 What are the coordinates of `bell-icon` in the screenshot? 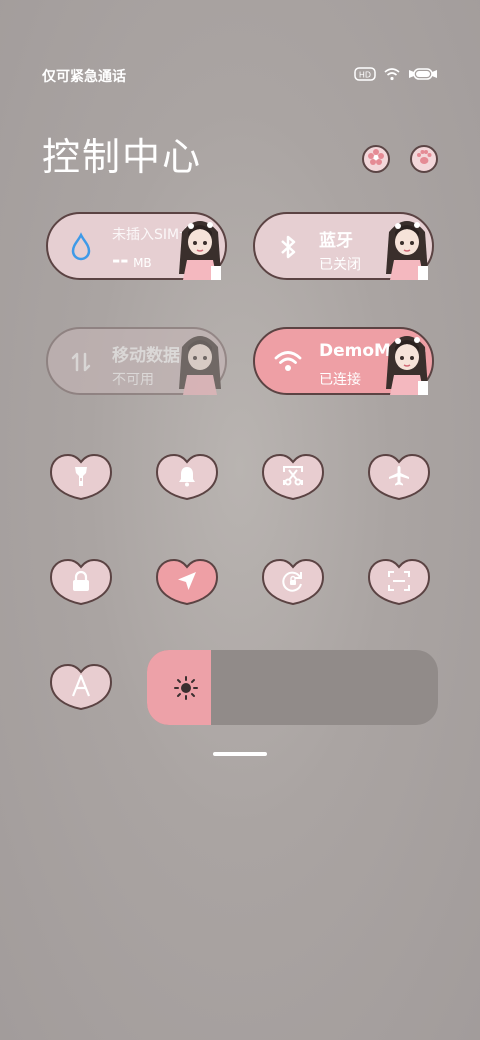 It's located at (187, 477).